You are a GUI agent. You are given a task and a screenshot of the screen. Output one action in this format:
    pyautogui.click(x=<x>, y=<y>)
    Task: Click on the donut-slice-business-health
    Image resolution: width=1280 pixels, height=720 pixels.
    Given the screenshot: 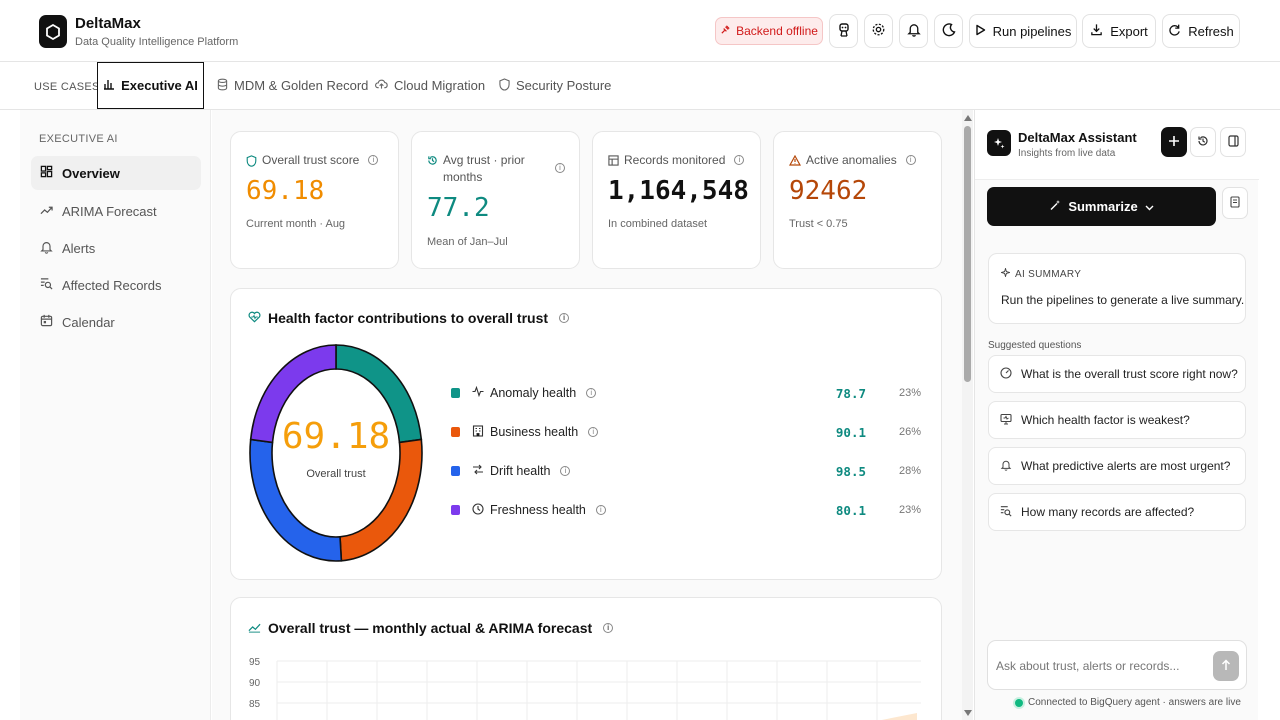 What is the action you would take?
    pyautogui.click(x=381, y=500)
    